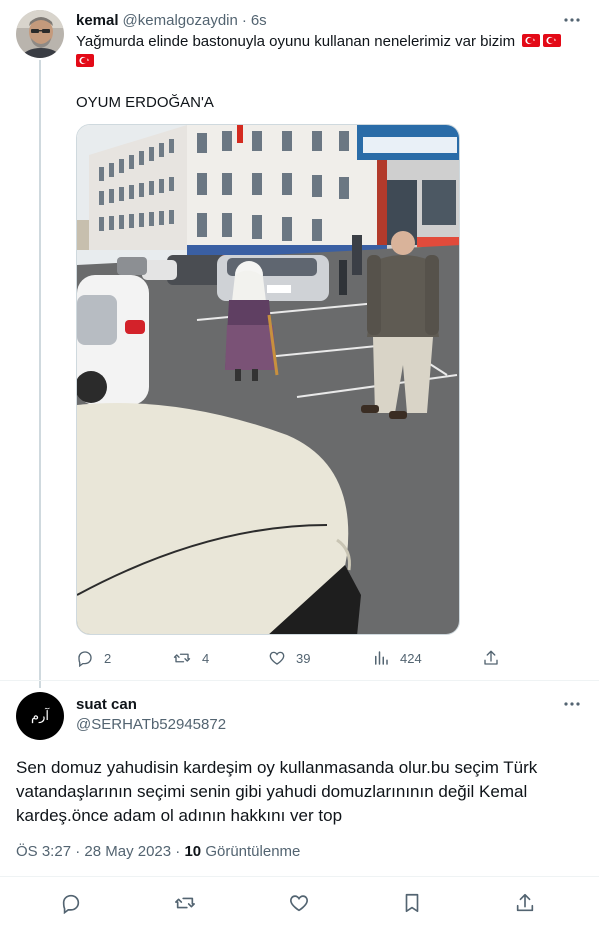 The height and width of the screenshot is (930, 599). I want to click on display-name: kemal, so click(97, 20).